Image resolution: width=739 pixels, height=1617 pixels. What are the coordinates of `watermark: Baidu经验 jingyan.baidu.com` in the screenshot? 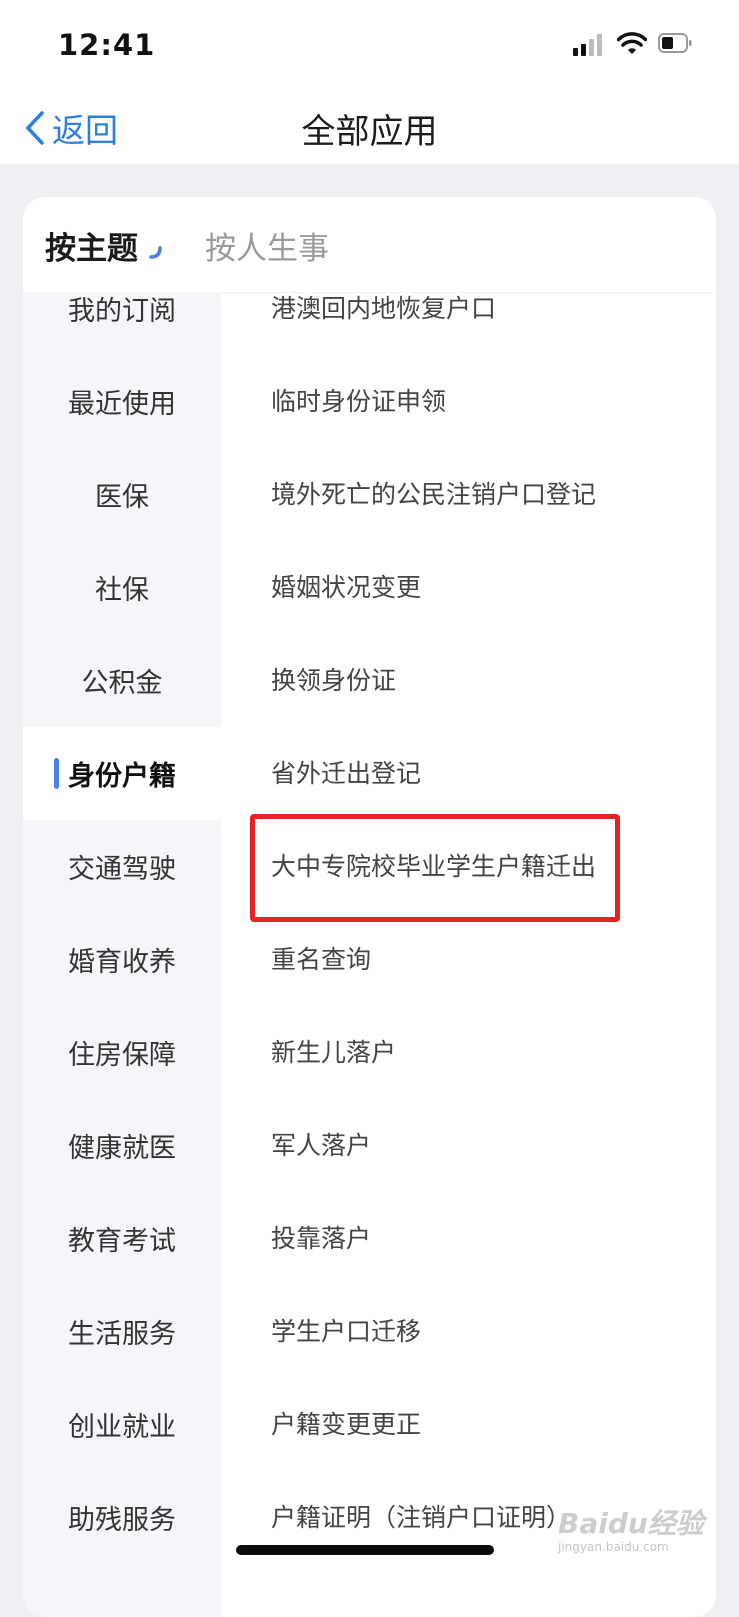 It's located at (643, 1532).